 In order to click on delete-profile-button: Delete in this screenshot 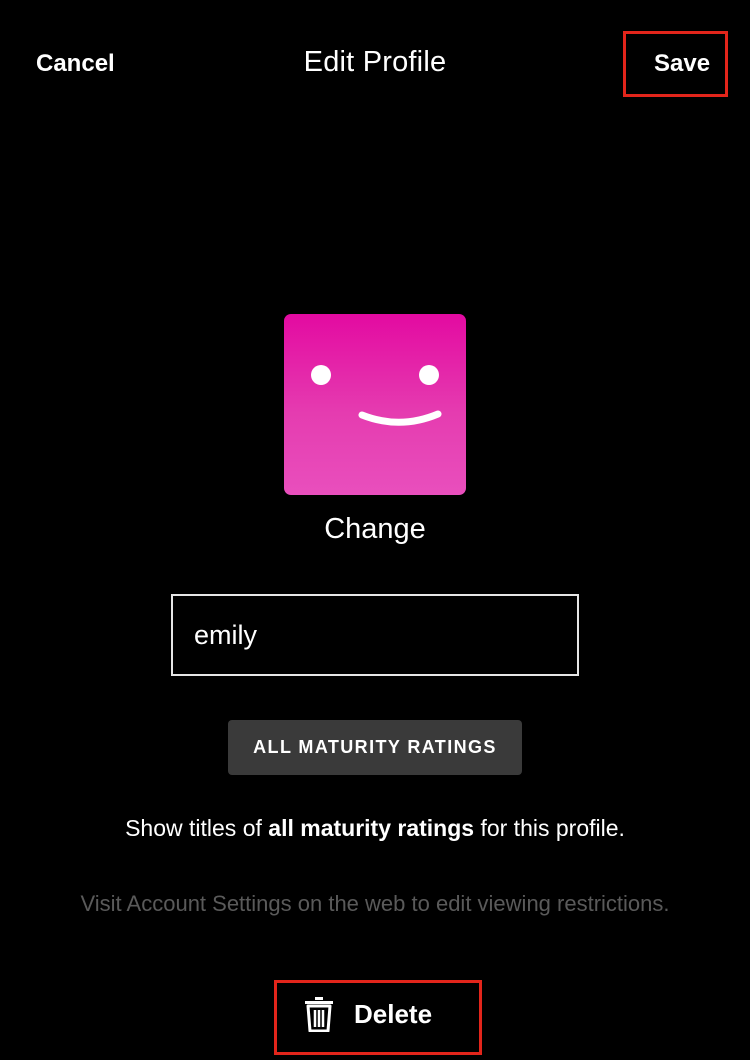, I will do `click(368, 1014)`.